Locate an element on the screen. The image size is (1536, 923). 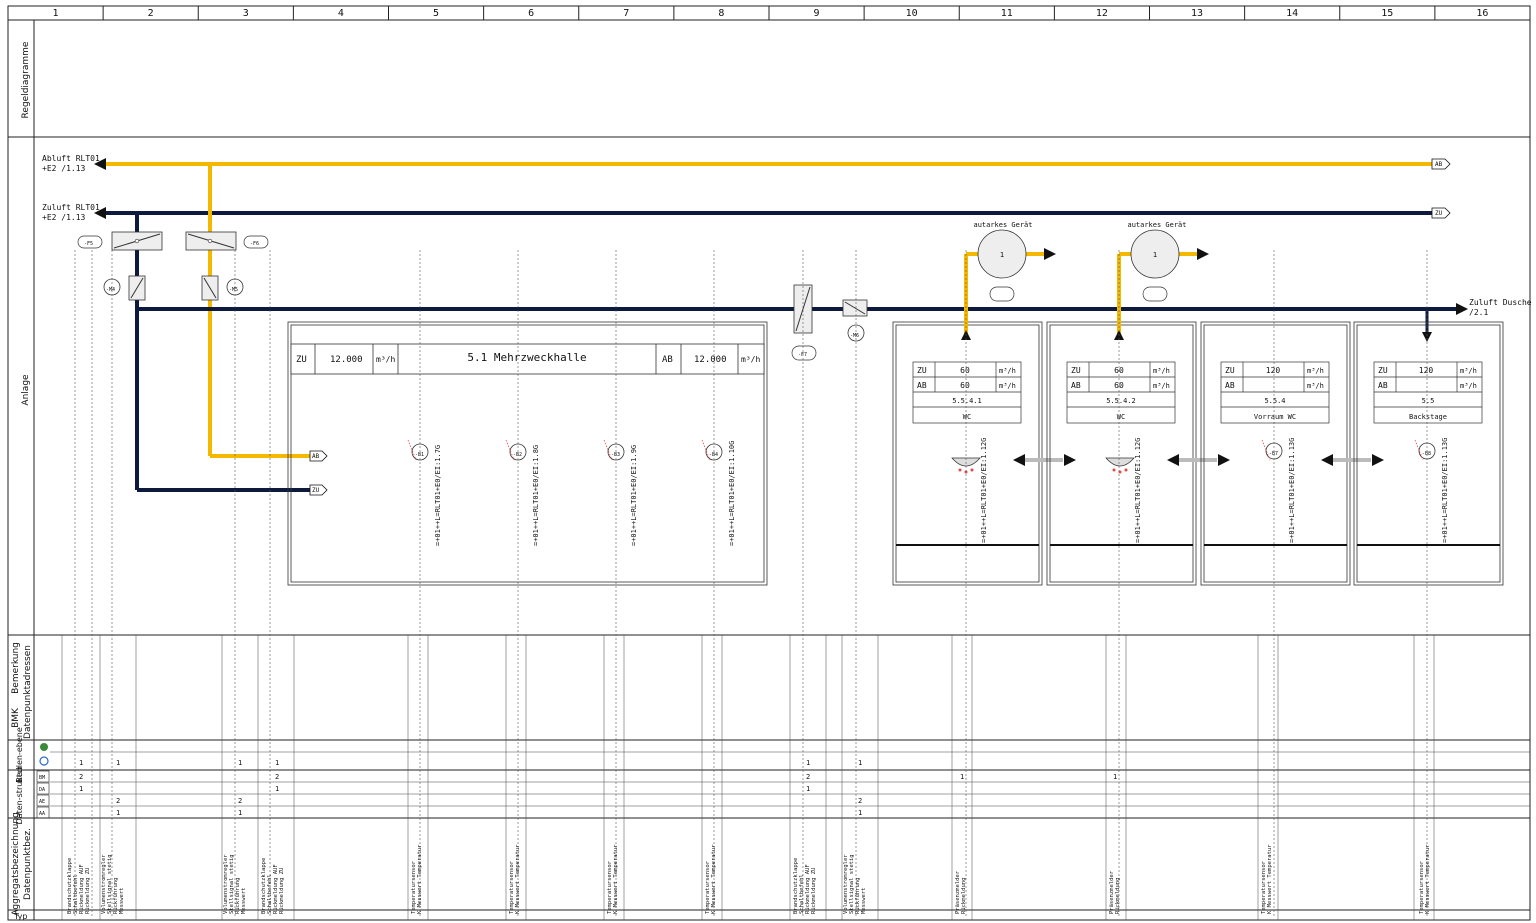
abluft-sub: +E2 /1.13 is located at coordinates (64, 168).